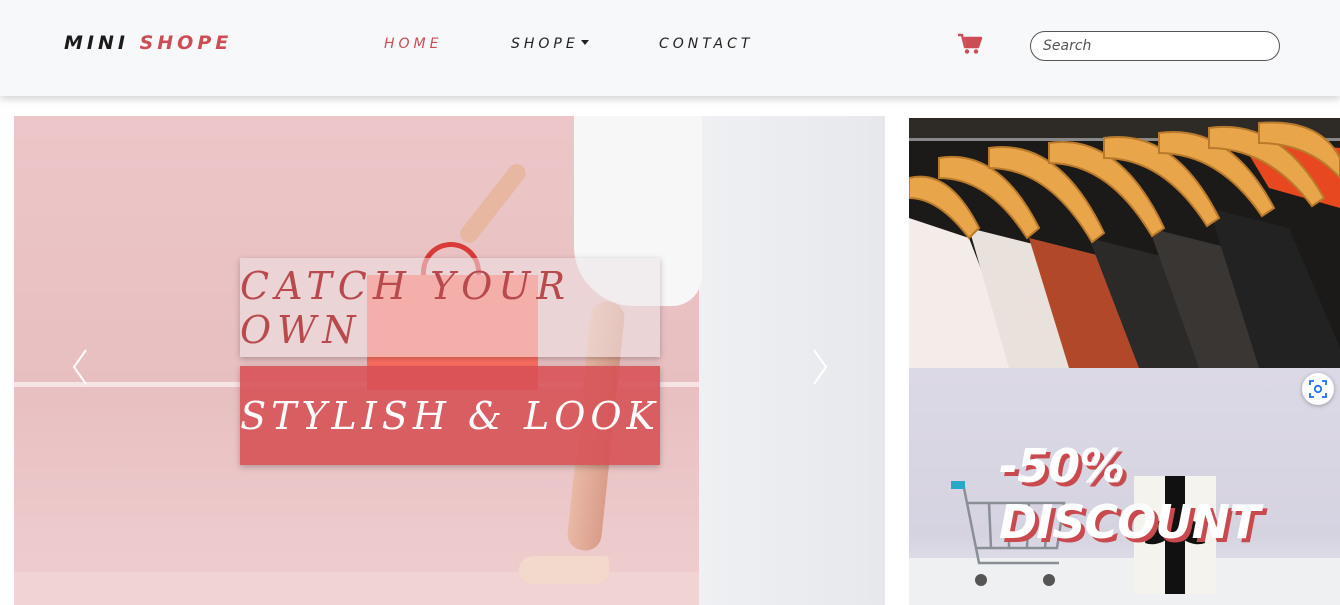 The width and height of the screenshot is (1340, 605). Describe the element at coordinates (186, 43) in the screenshot. I see `brand-name-accent: SHOPE` at that location.